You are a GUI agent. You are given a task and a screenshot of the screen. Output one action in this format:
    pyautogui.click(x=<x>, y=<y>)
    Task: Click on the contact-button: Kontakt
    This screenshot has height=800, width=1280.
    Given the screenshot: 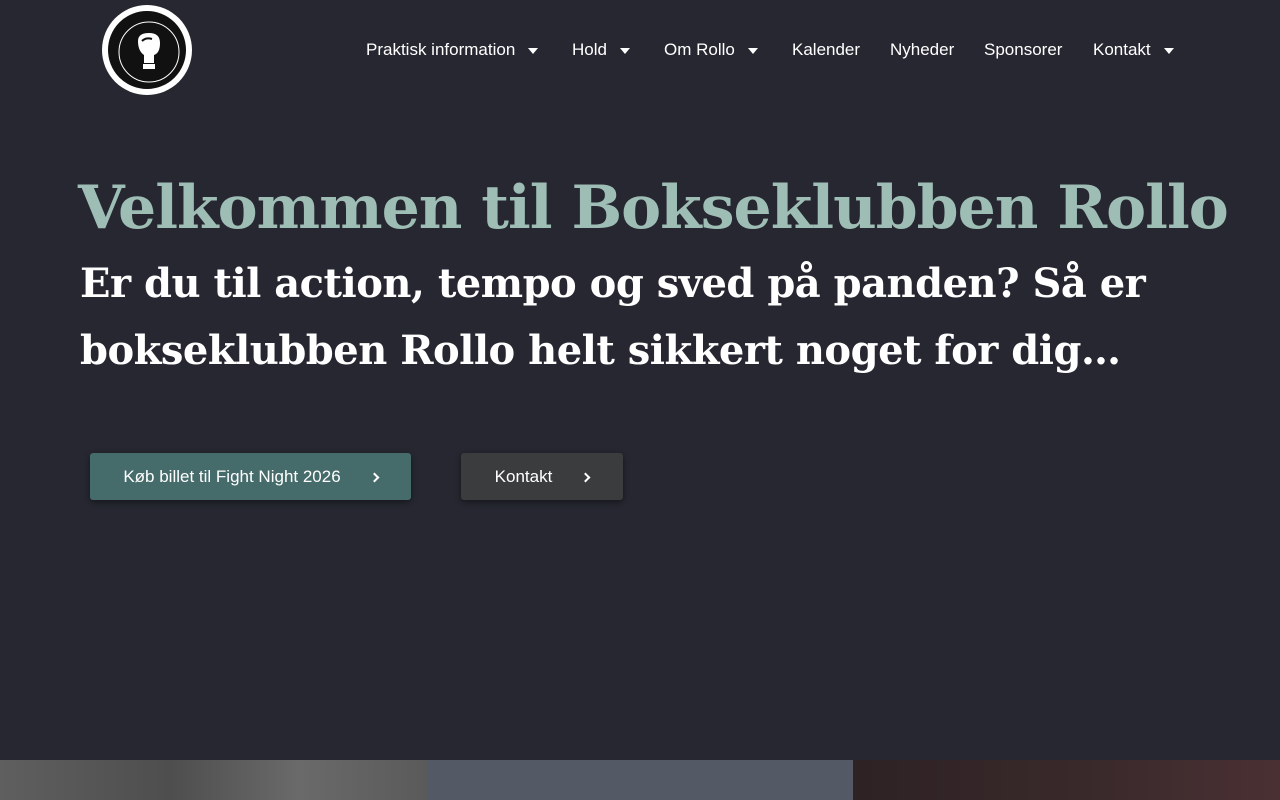 What is the action you would take?
    pyautogui.click(x=542, y=476)
    